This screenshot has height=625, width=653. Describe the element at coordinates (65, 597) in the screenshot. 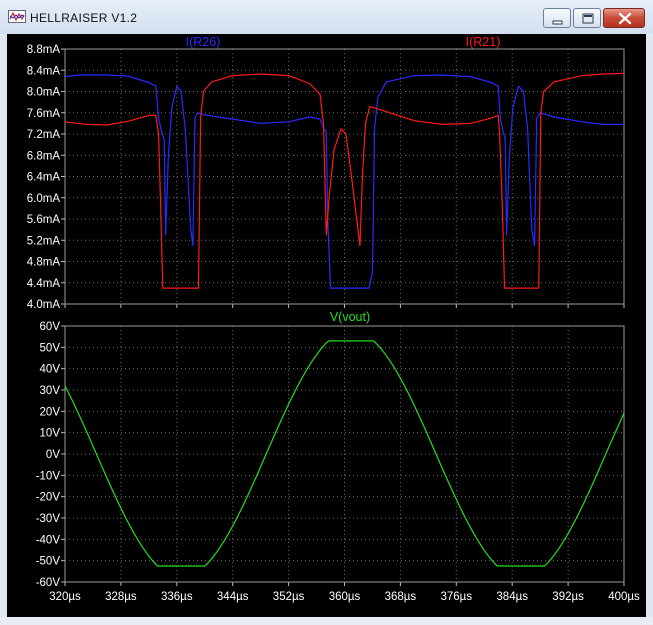

I see `x-tick-label: 320µs` at that location.